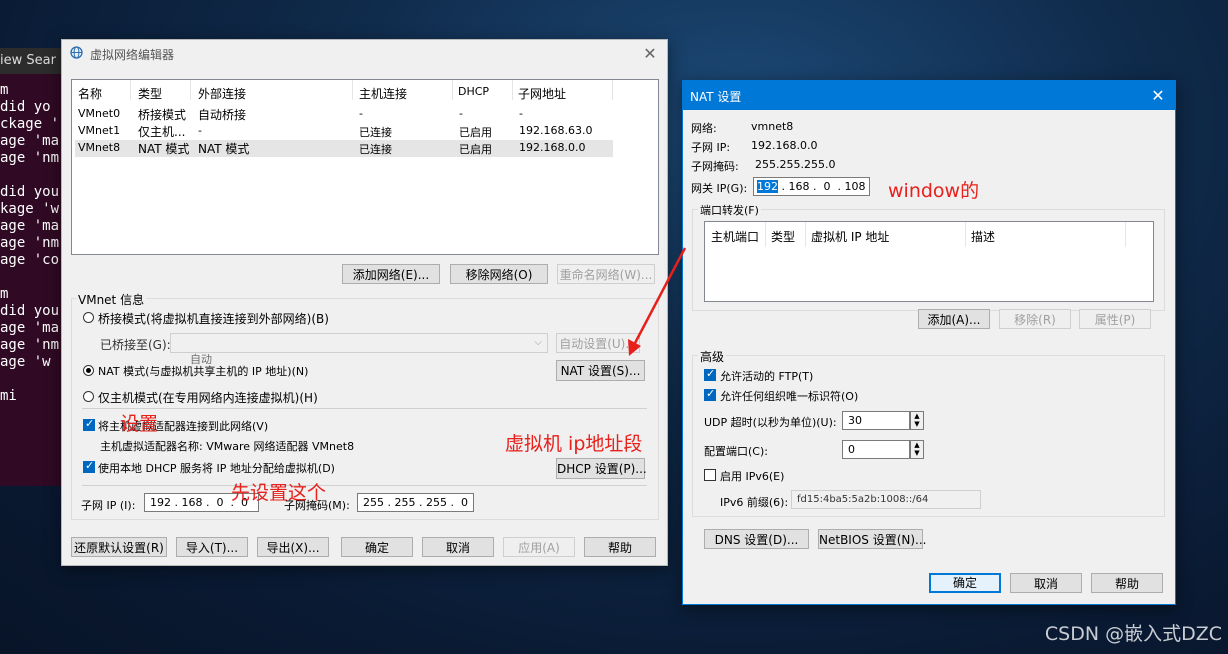 This screenshot has height=654, width=1228. Describe the element at coordinates (934, 191) in the screenshot. I see `annotation-windows: window的` at that location.